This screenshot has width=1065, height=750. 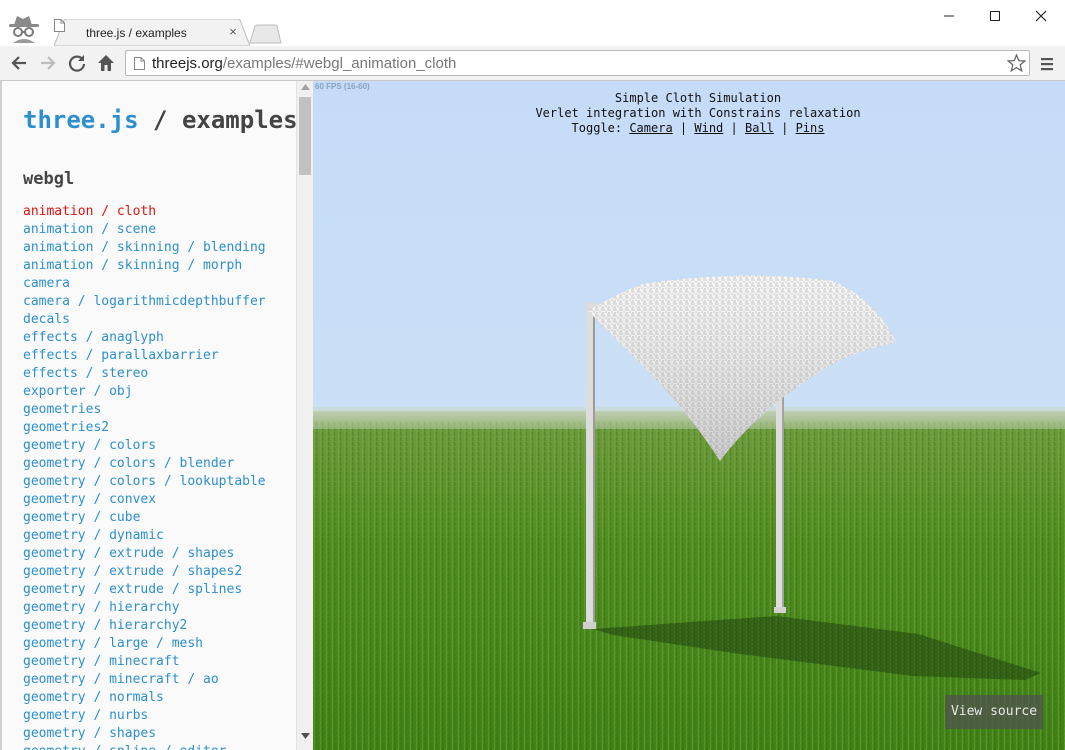 What do you see at coordinates (339, 63) in the screenshot?
I see `url-path: /examples/#webgl_animation_cloth` at bounding box center [339, 63].